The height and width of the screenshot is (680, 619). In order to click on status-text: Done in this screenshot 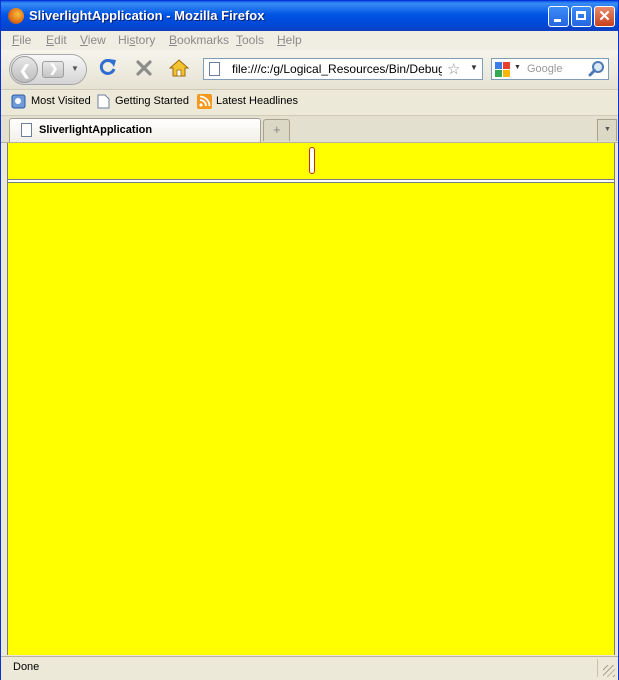, I will do `click(26, 667)`.